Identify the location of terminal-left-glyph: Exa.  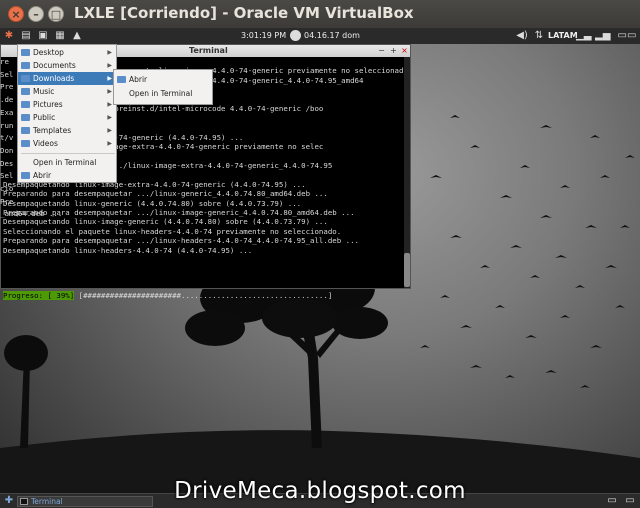
(7, 112).